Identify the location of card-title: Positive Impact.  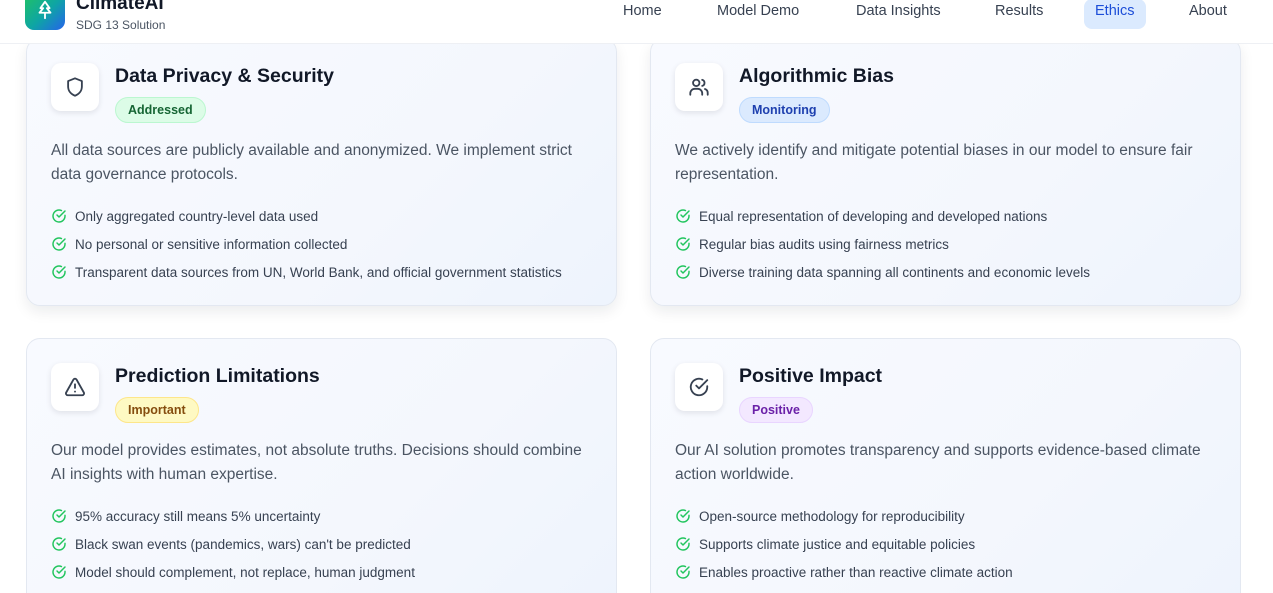
(811, 376).